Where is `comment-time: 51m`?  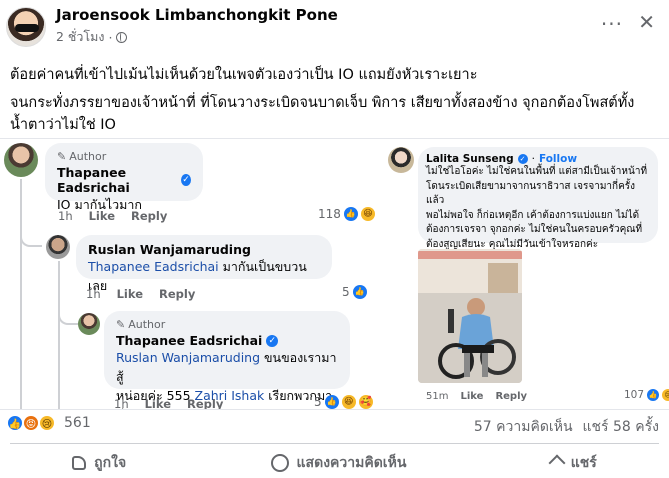
comment-time: 51m is located at coordinates (437, 396).